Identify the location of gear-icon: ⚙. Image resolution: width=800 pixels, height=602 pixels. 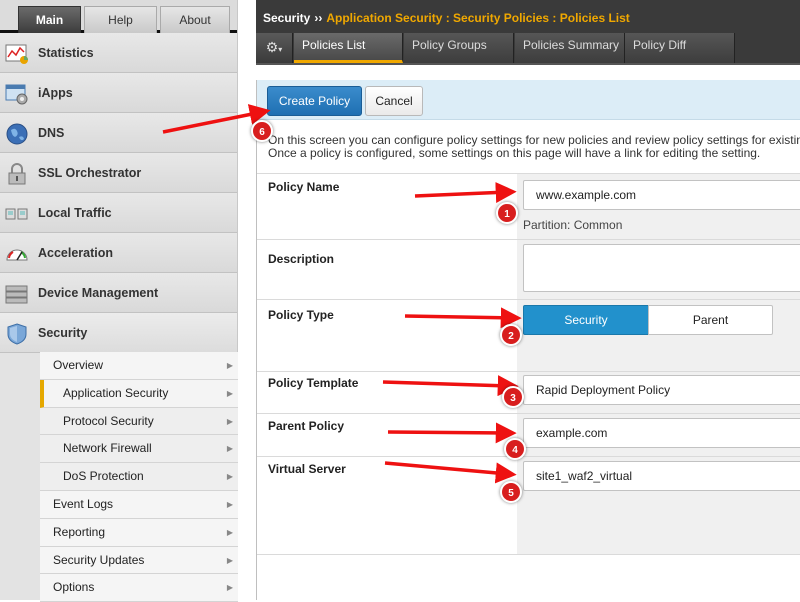
(272, 47).